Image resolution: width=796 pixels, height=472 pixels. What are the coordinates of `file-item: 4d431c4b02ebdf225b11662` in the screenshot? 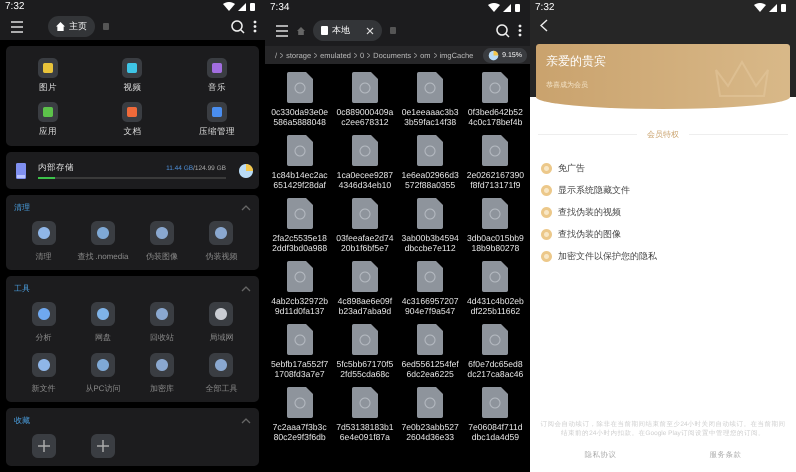 It's located at (495, 289).